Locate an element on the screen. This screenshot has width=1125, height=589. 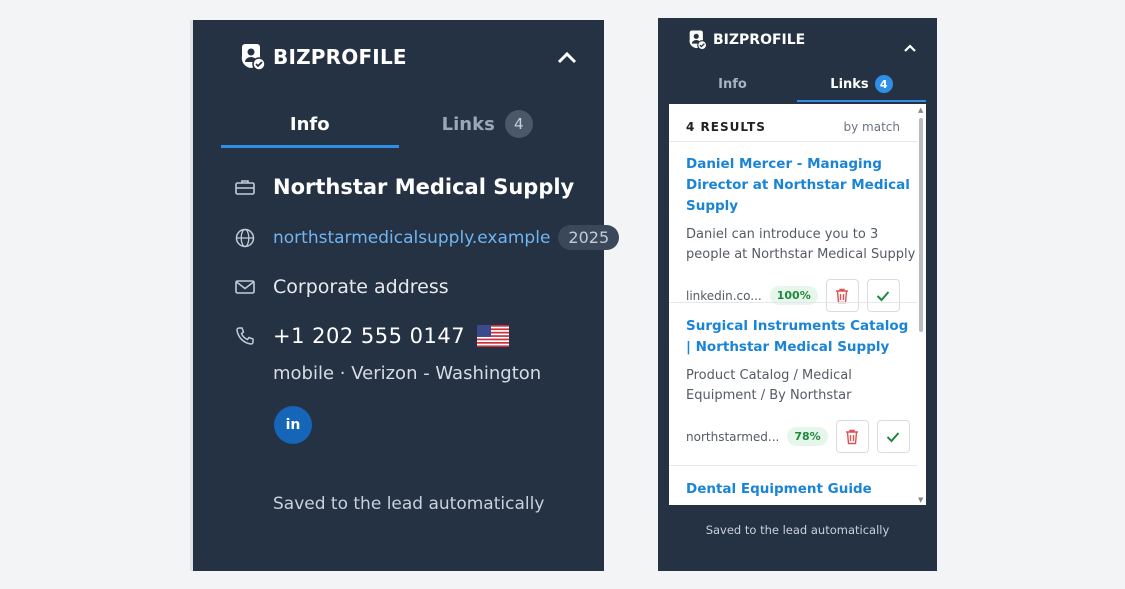
results-count: 4 RESULTS is located at coordinates (726, 127).